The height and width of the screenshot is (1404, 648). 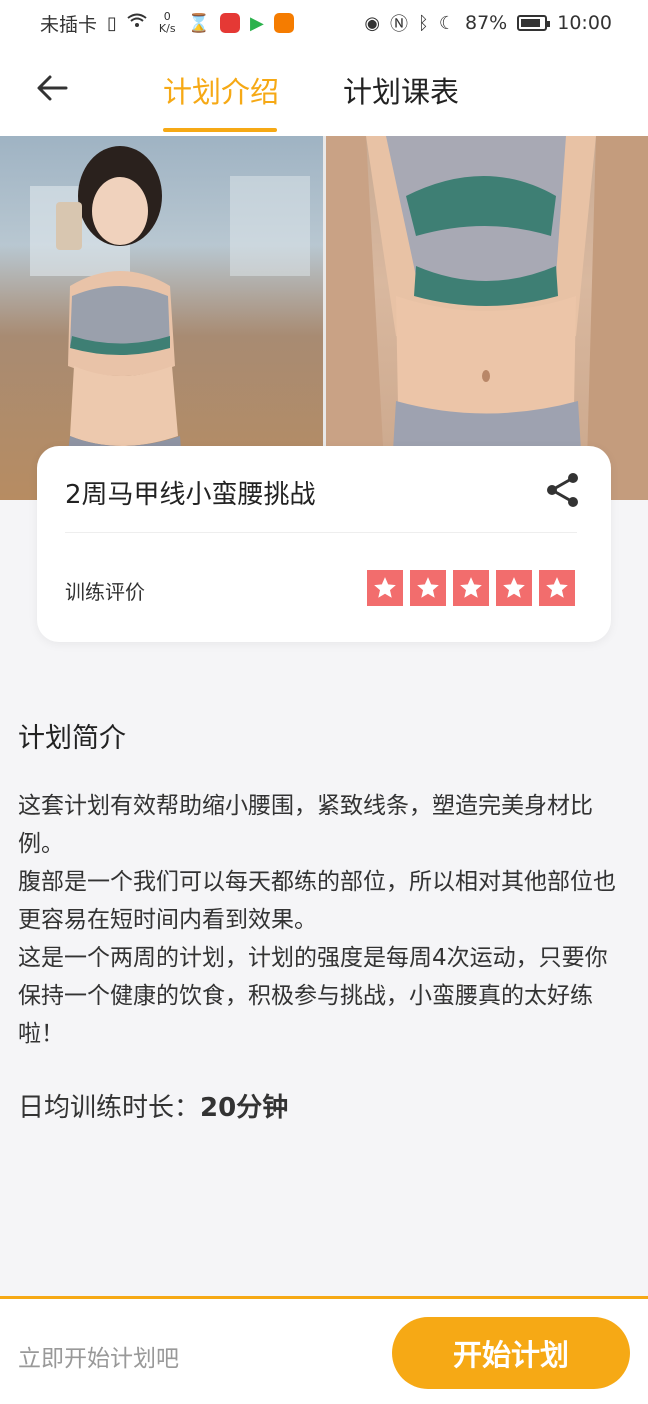 I want to click on plan-card: 2周马甲线小蛮腰挑战 训练评价, so click(x=324, y=544).